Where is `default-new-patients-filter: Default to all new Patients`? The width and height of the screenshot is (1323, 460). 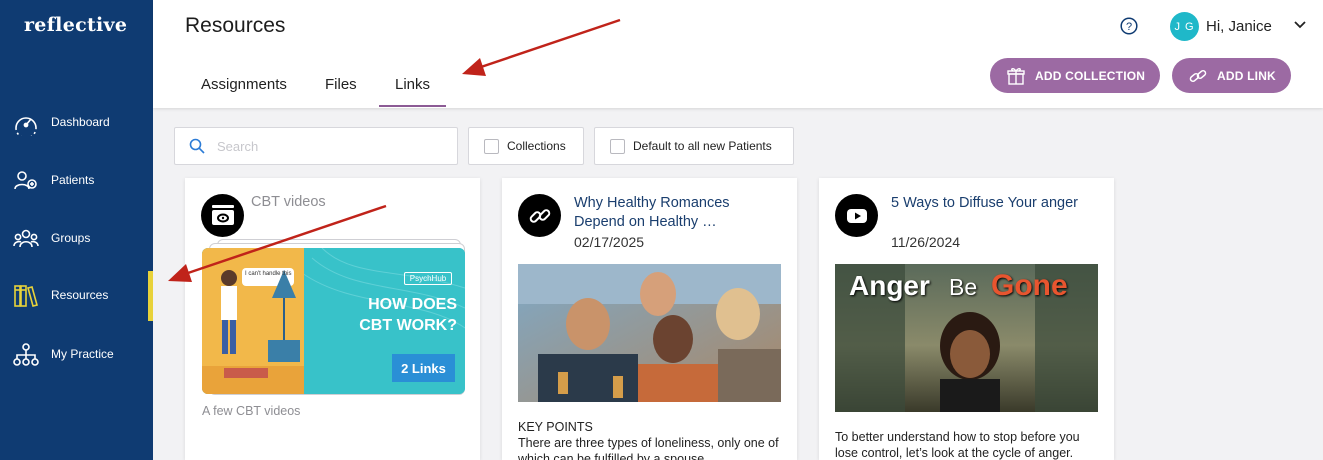 default-new-patients-filter: Default to all new Patients is located at coordinates (694, 146).